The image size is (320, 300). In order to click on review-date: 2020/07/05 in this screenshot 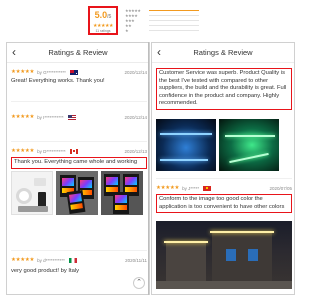, I will do `click(280, 188)`.